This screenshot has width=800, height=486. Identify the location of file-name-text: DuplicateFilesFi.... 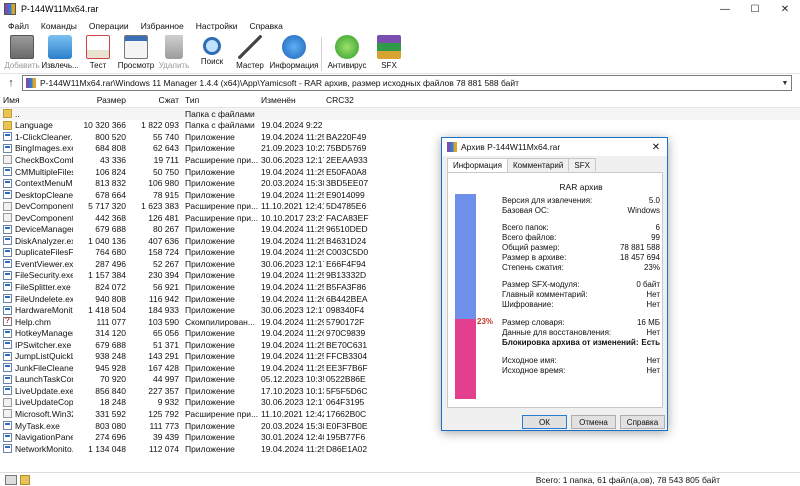
(44, 252).